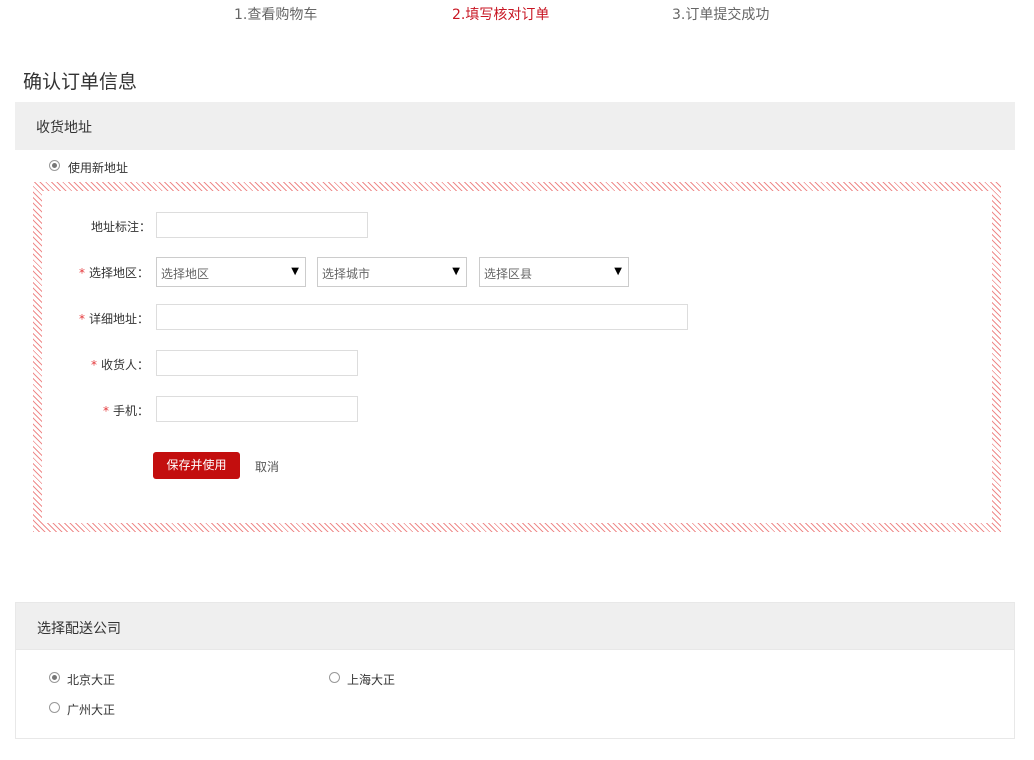 This screenshot has height=760, width=1034. What do you see at coordinates (334, 677) in the screenshot?
I see `shipping-radio-shanghai` at bounding box center [334, 677].